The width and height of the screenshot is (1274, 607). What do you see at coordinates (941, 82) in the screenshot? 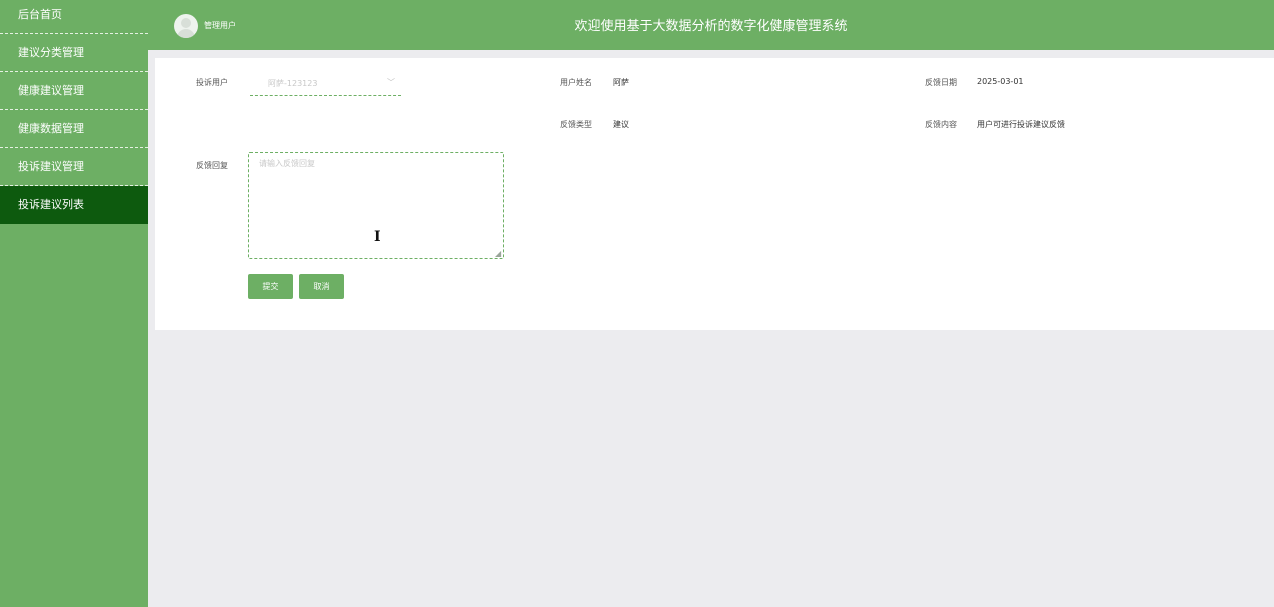
I see `feedback-date-label: 反馈日期` at bounding box center [941, 82].